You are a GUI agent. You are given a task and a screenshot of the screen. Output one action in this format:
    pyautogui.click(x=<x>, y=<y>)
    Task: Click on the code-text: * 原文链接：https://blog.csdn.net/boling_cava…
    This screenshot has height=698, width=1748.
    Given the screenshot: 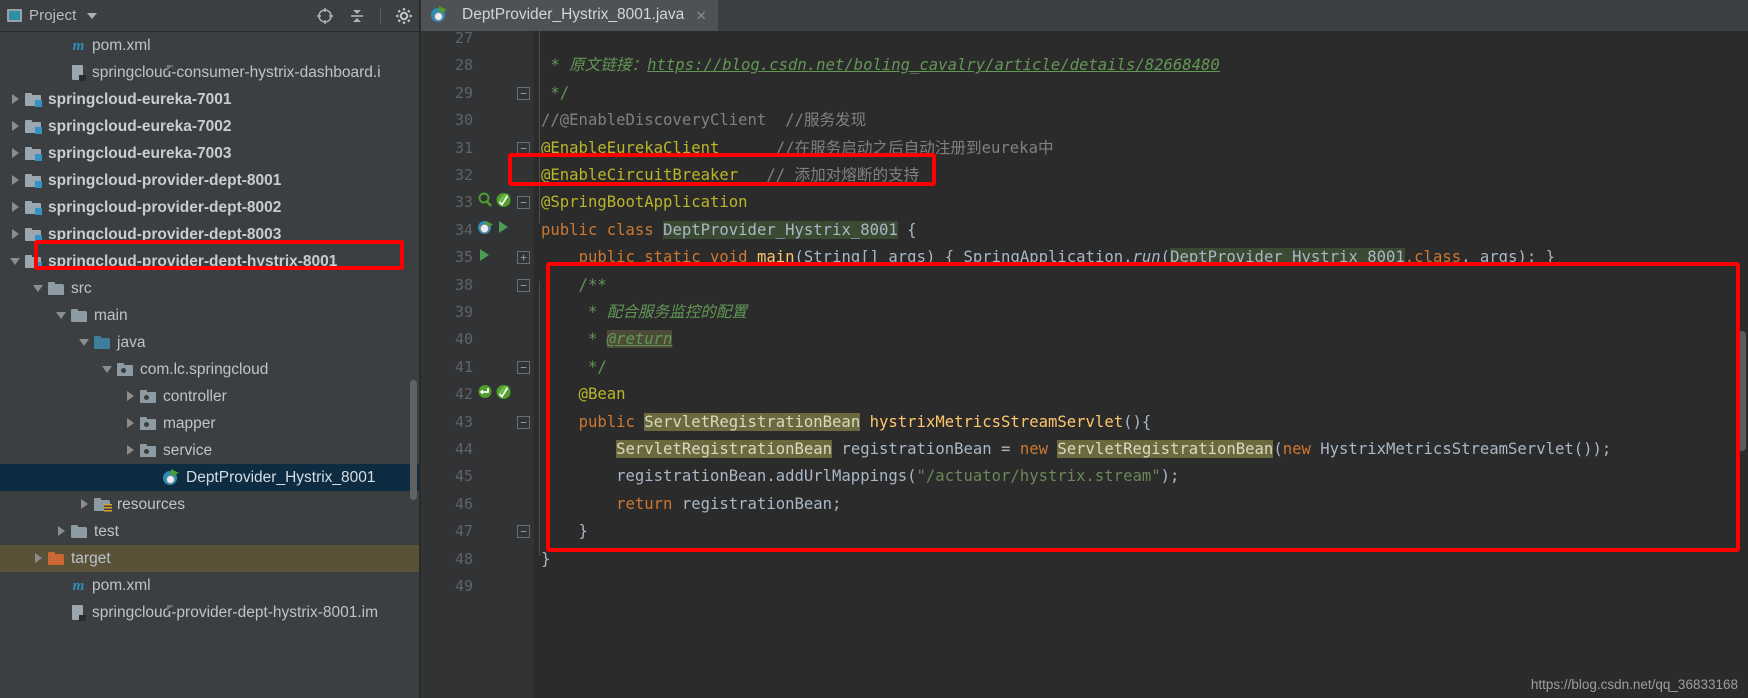 What is the action you would take?
    pyautogui.click(x=880, y=65)
    